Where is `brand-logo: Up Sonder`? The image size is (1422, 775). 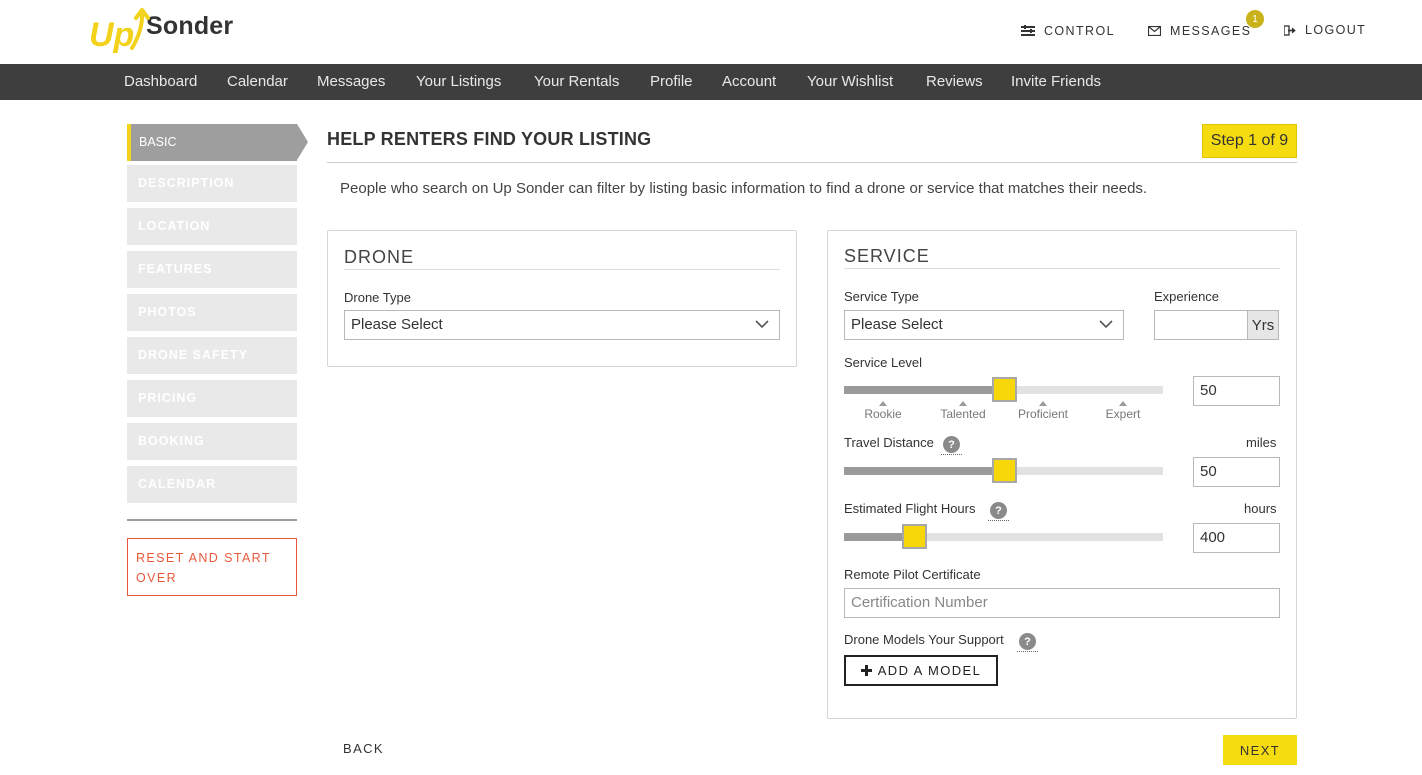 brand-logo: Up Sonder is located at coordinates (160, 33).